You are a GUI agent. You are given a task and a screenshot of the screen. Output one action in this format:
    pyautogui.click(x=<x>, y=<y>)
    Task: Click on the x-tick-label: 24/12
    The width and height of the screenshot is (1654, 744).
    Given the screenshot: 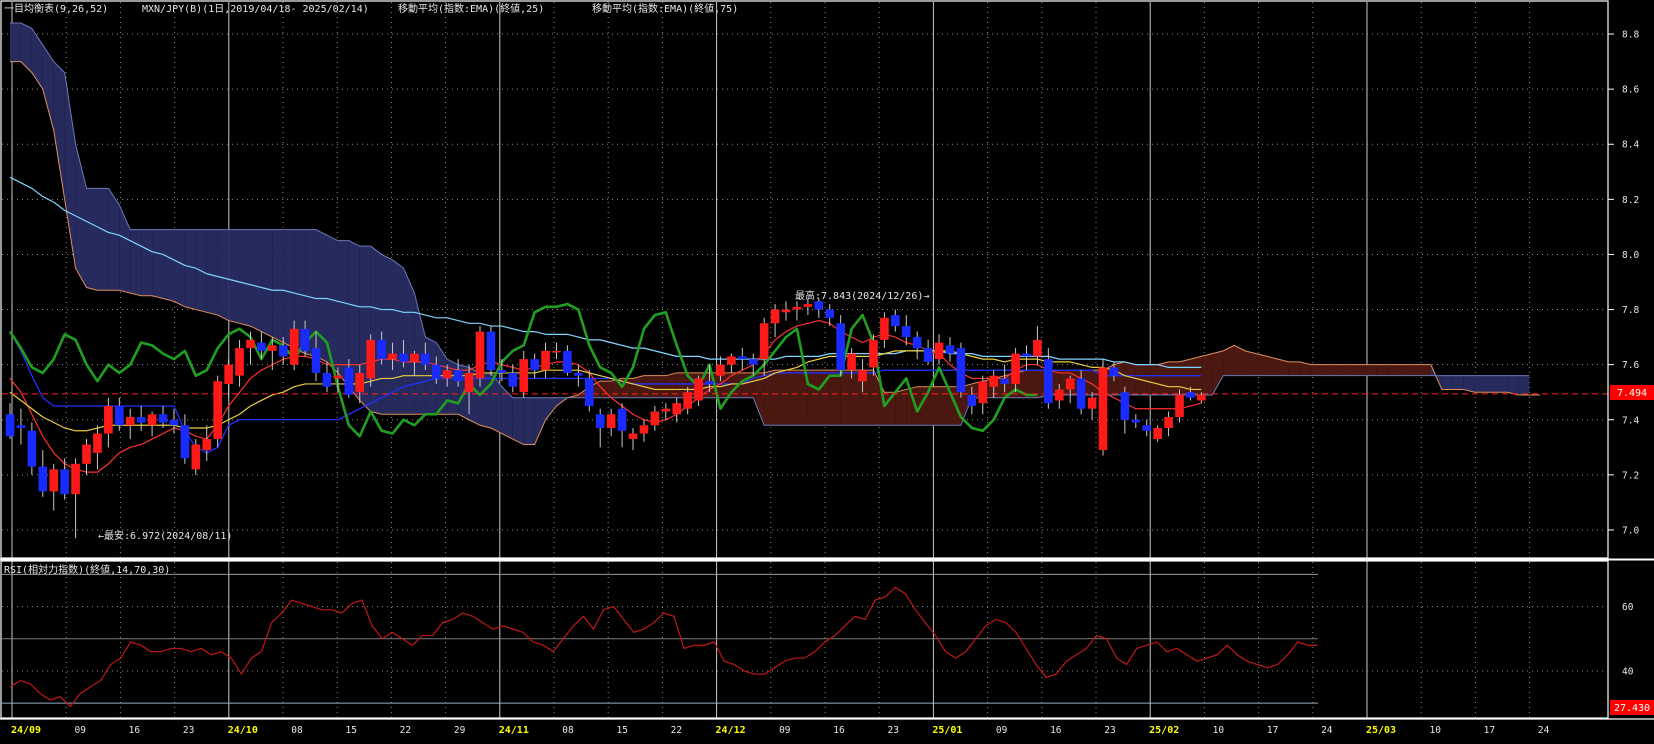 What is the action you would take?
    pyautogui.click(x=731, y=730)
    